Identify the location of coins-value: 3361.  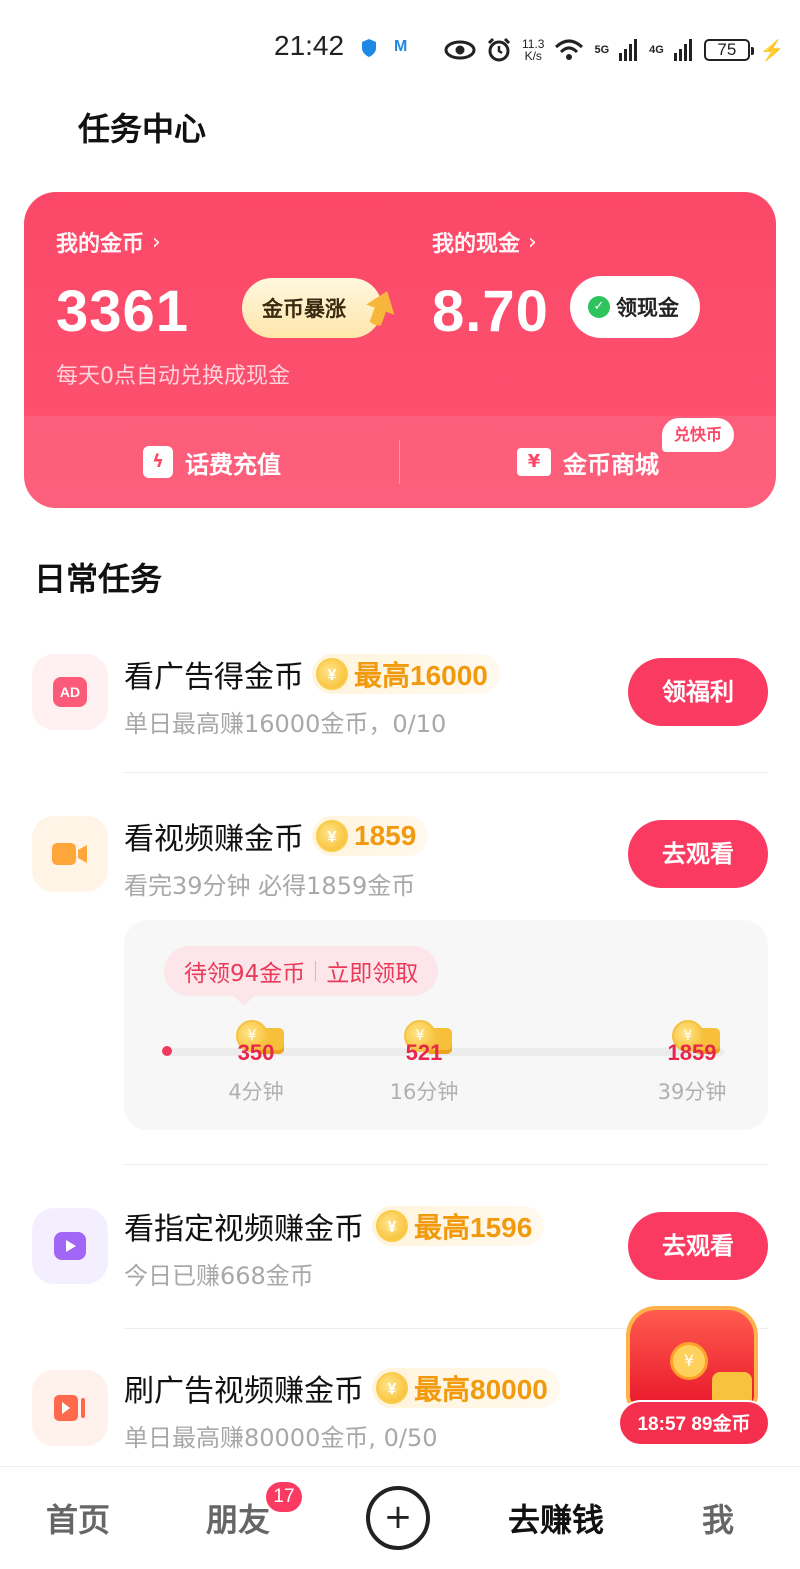
(123, 311).